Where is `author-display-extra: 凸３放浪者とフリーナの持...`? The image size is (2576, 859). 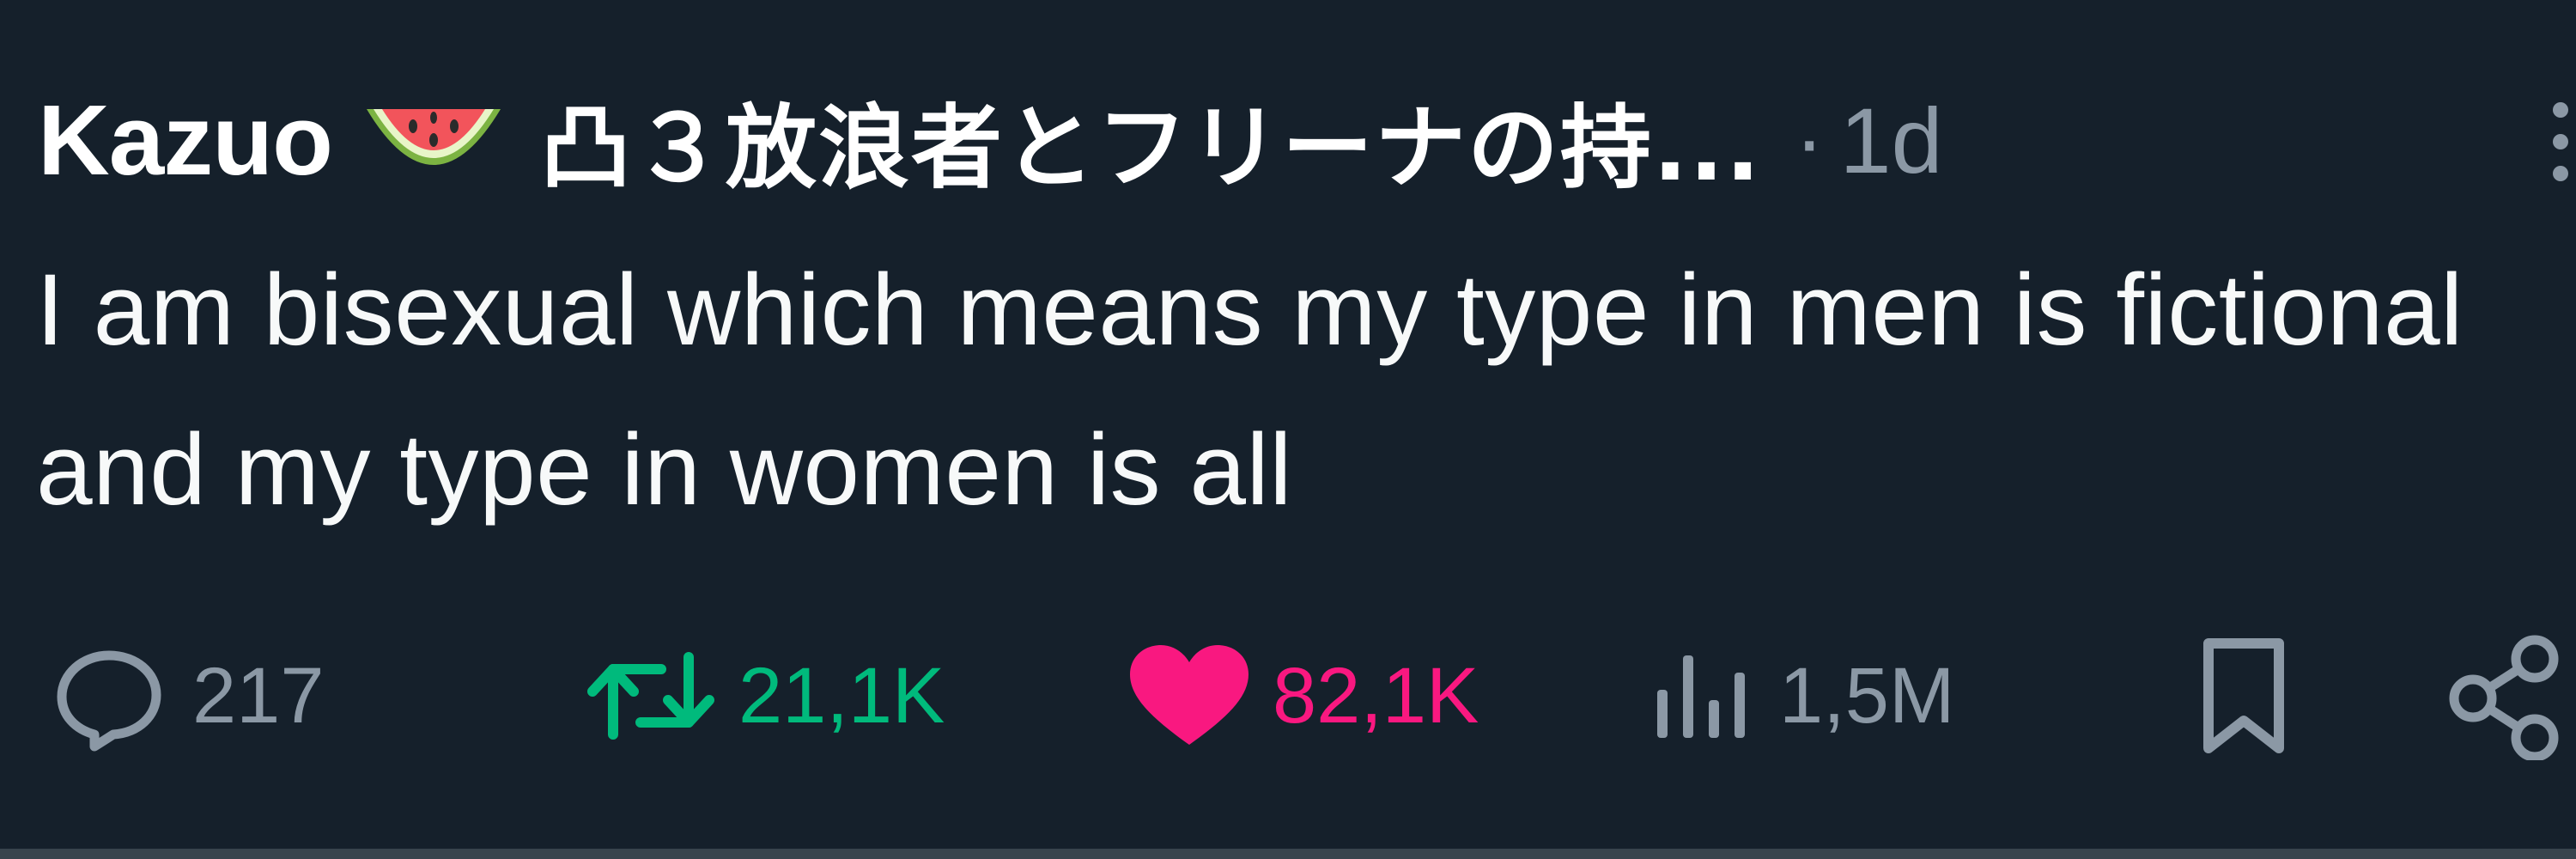
author-display-extra: 凸３放浪者とフリーナの持... is located at coordinates (1151, 148).